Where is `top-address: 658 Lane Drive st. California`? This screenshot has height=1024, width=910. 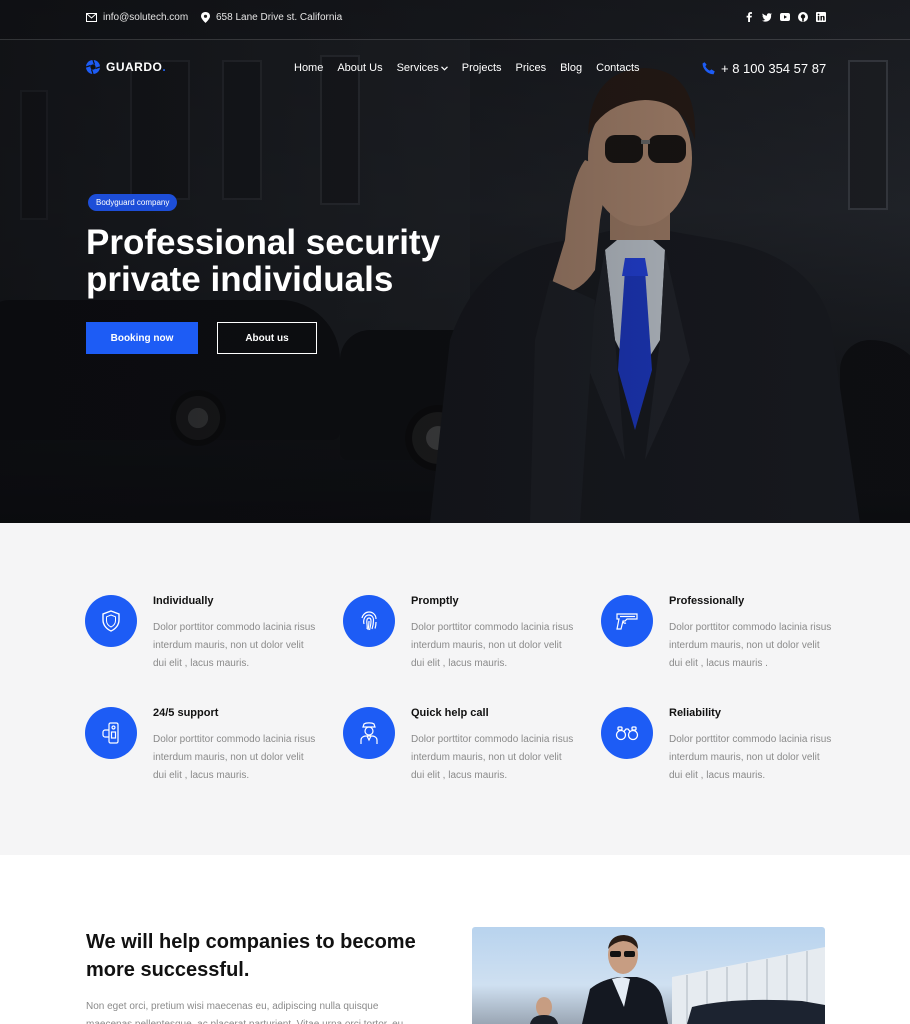
top-address: 658 Lane Drive st. California is located at coordinates (271, 17).